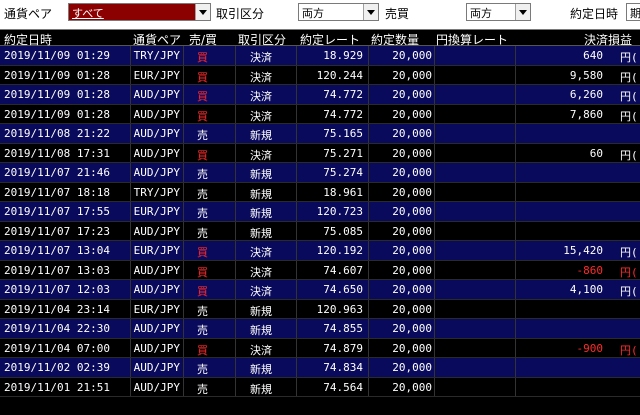  I want to click on cell-date: 2019/11/07 17:23, so click(57, 231).